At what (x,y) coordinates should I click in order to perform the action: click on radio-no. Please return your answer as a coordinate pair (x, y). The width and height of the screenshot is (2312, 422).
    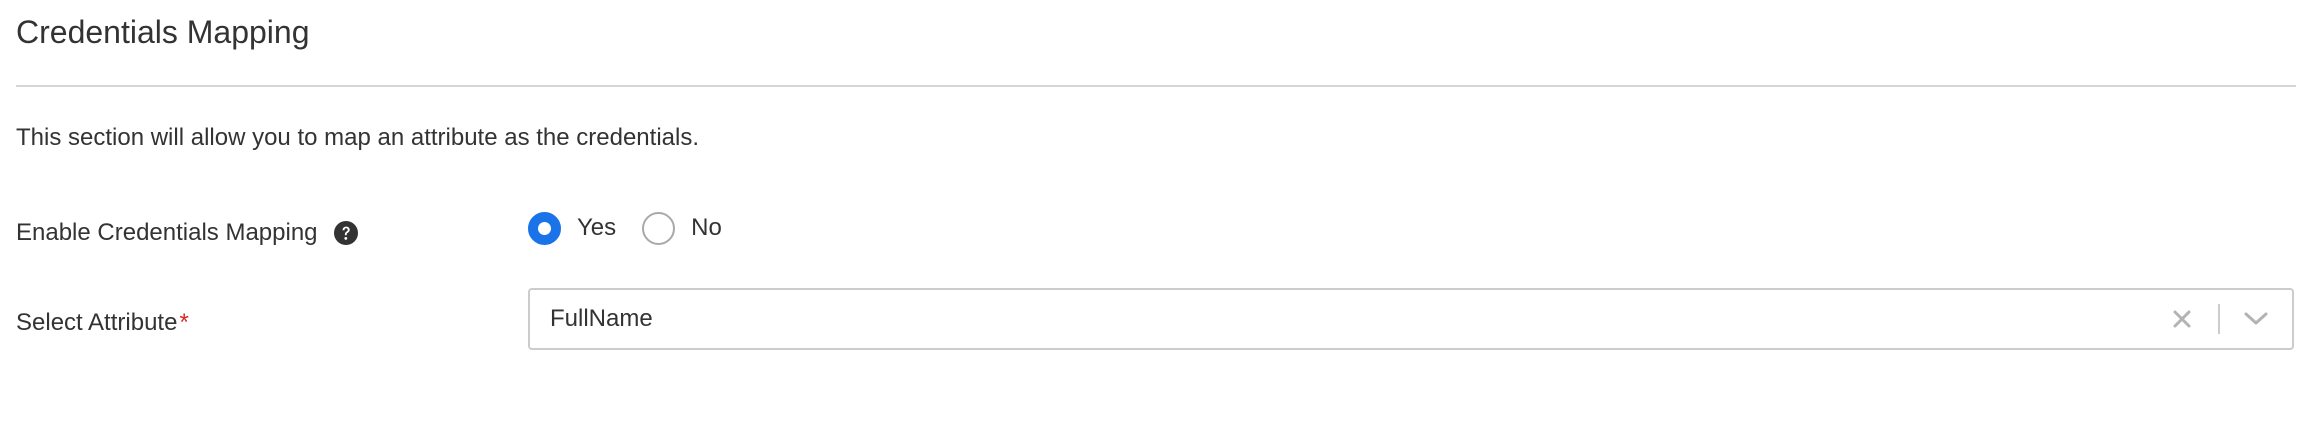
    Looking at the image, I should click on (659, 228).